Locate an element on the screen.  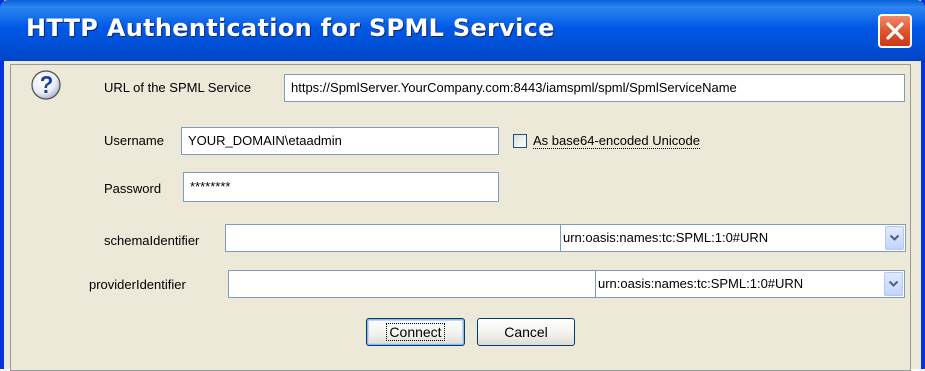
window-title: HTTP Authentication for SPML Service is located at coordinates (290, 28).